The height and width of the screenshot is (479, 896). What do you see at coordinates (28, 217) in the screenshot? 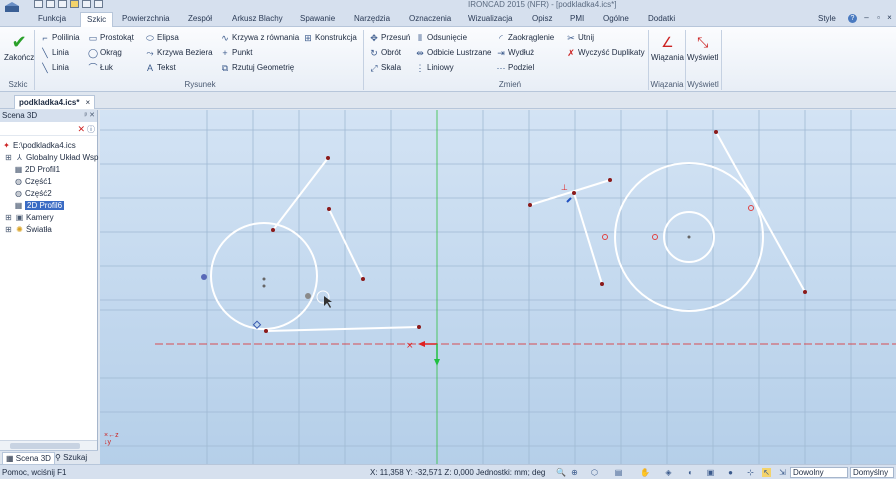
I see `tree-item-cameras: ⊞ ▣ Kamery` at bounding box center [28, 217].